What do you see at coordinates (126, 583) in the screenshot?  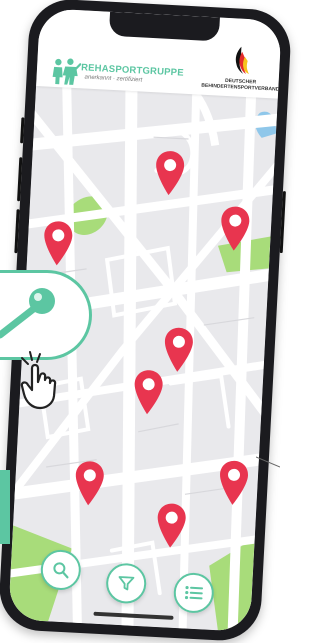 I see `filter-icon` at bounding box center [126, 583].